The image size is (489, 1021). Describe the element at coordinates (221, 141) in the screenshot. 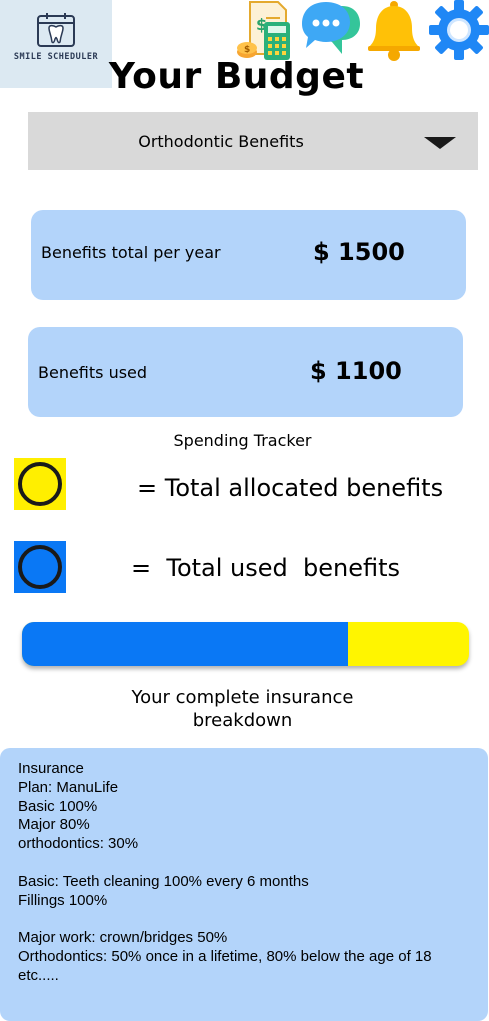

I see `dropdown-selected-value: Orthodontic Benefits` at that location.